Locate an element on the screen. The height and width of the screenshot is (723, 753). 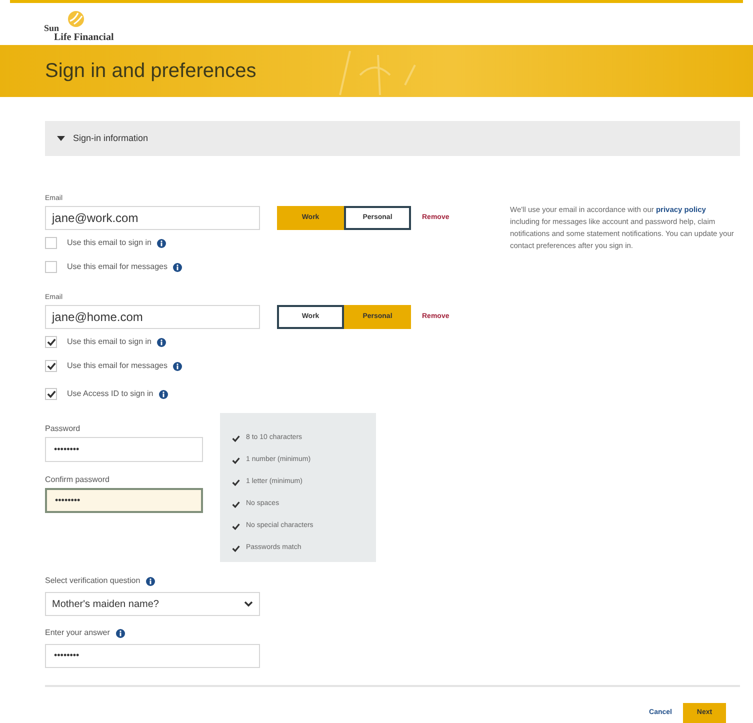
caret-icon is located at coordinates (61, 139).